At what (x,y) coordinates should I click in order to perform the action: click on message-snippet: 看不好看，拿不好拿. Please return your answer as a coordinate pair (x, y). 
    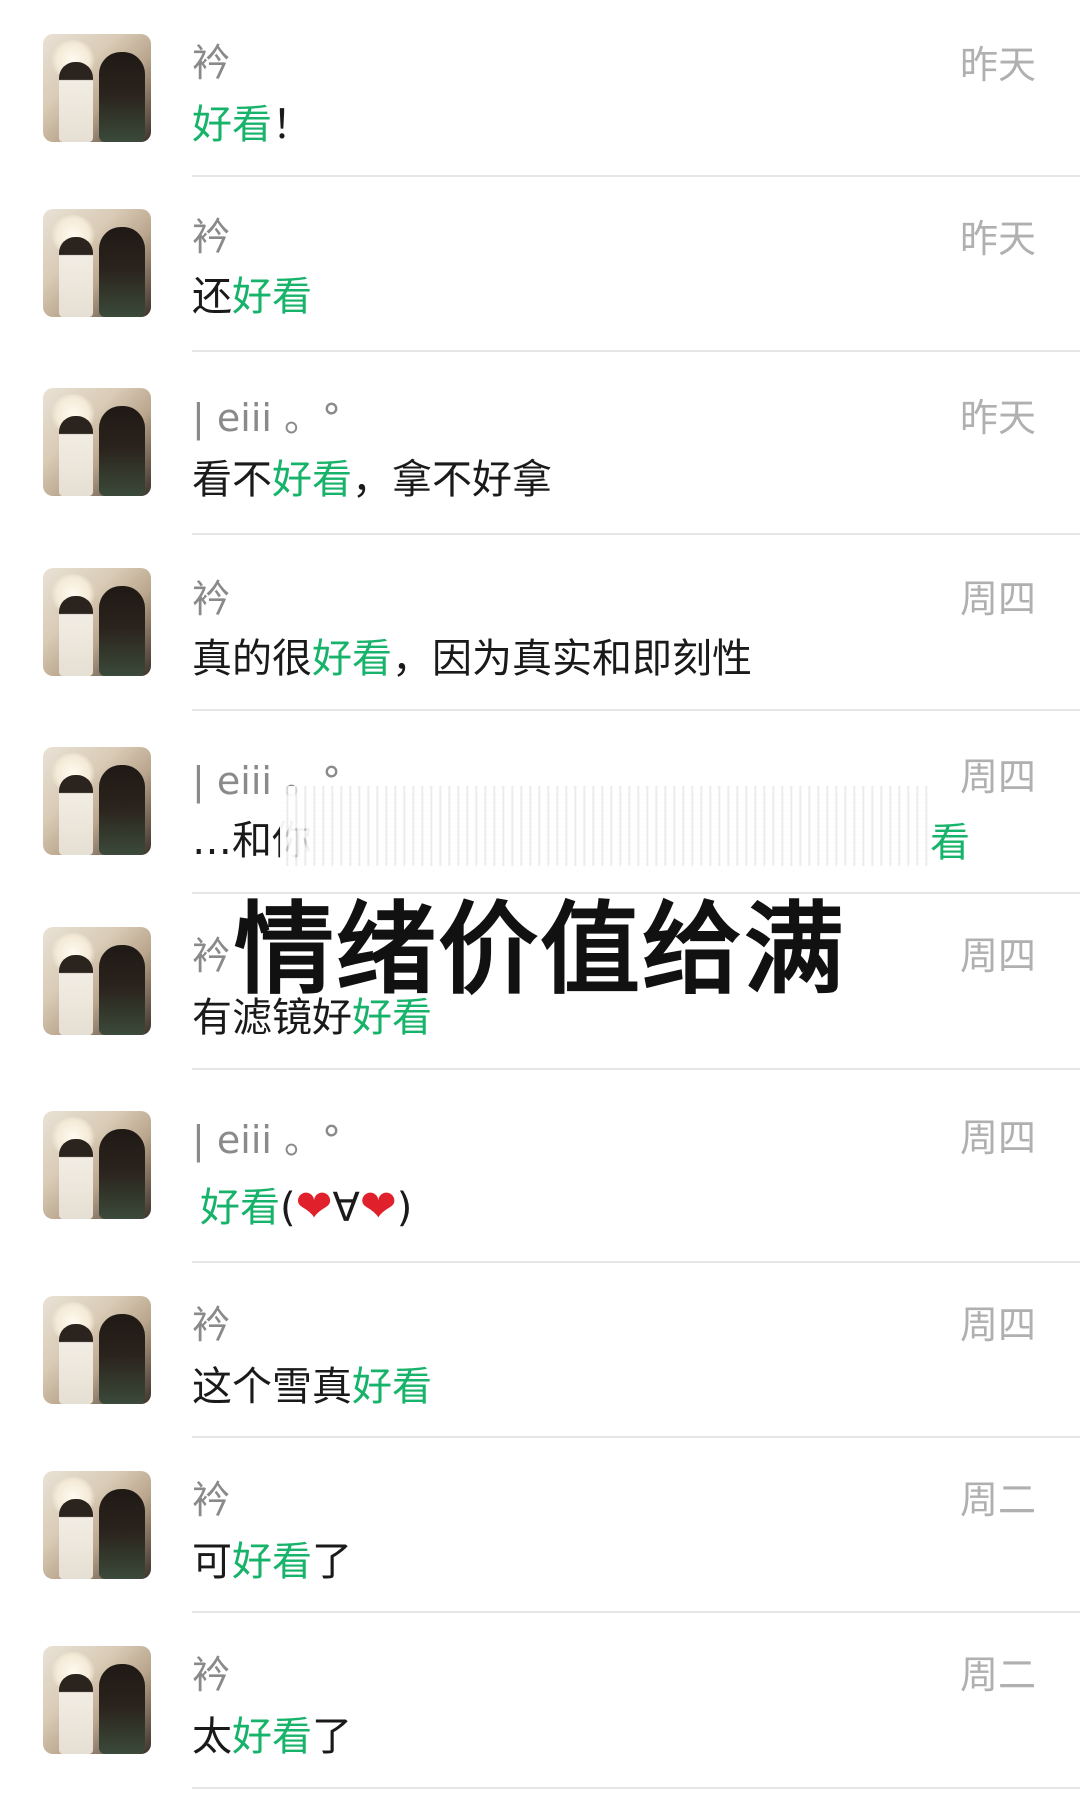
    Looking at the image, I should click on (372, 476).